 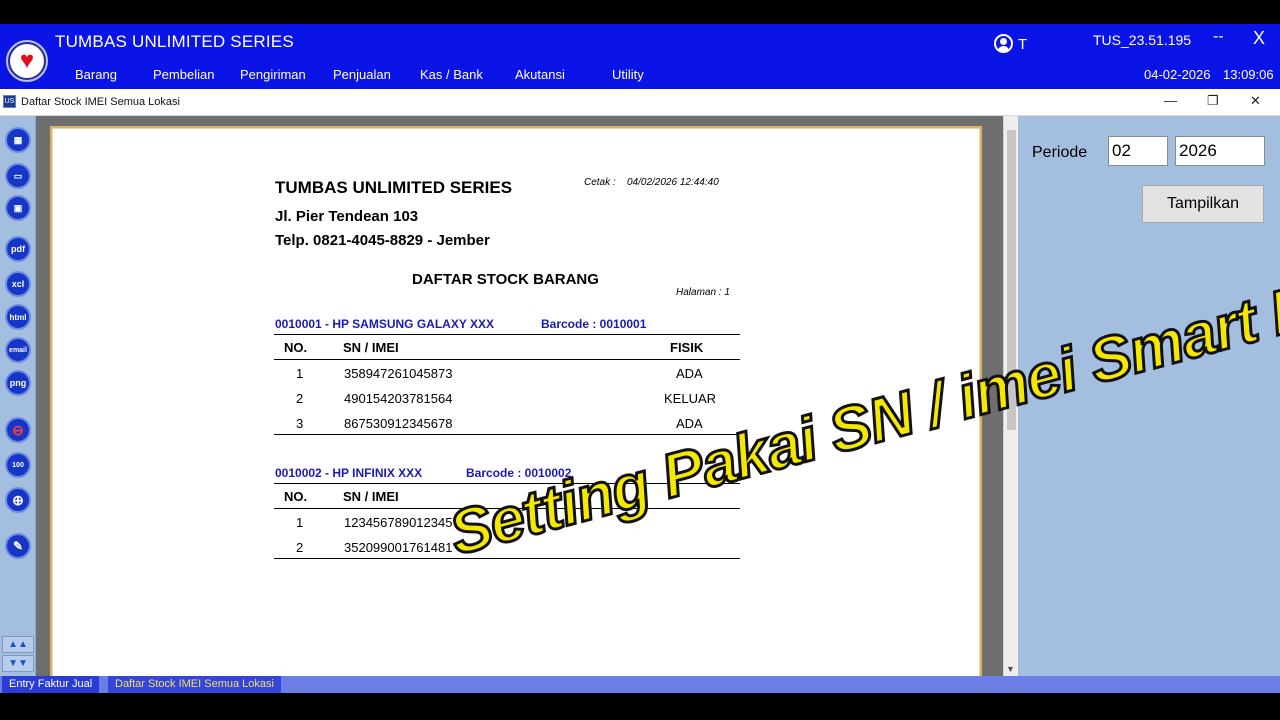 What do you see at coordinates (451, 74) in the screenshot?
I see `menu-kas-bank: Kas / Bank` at bounding box center [451, 74].